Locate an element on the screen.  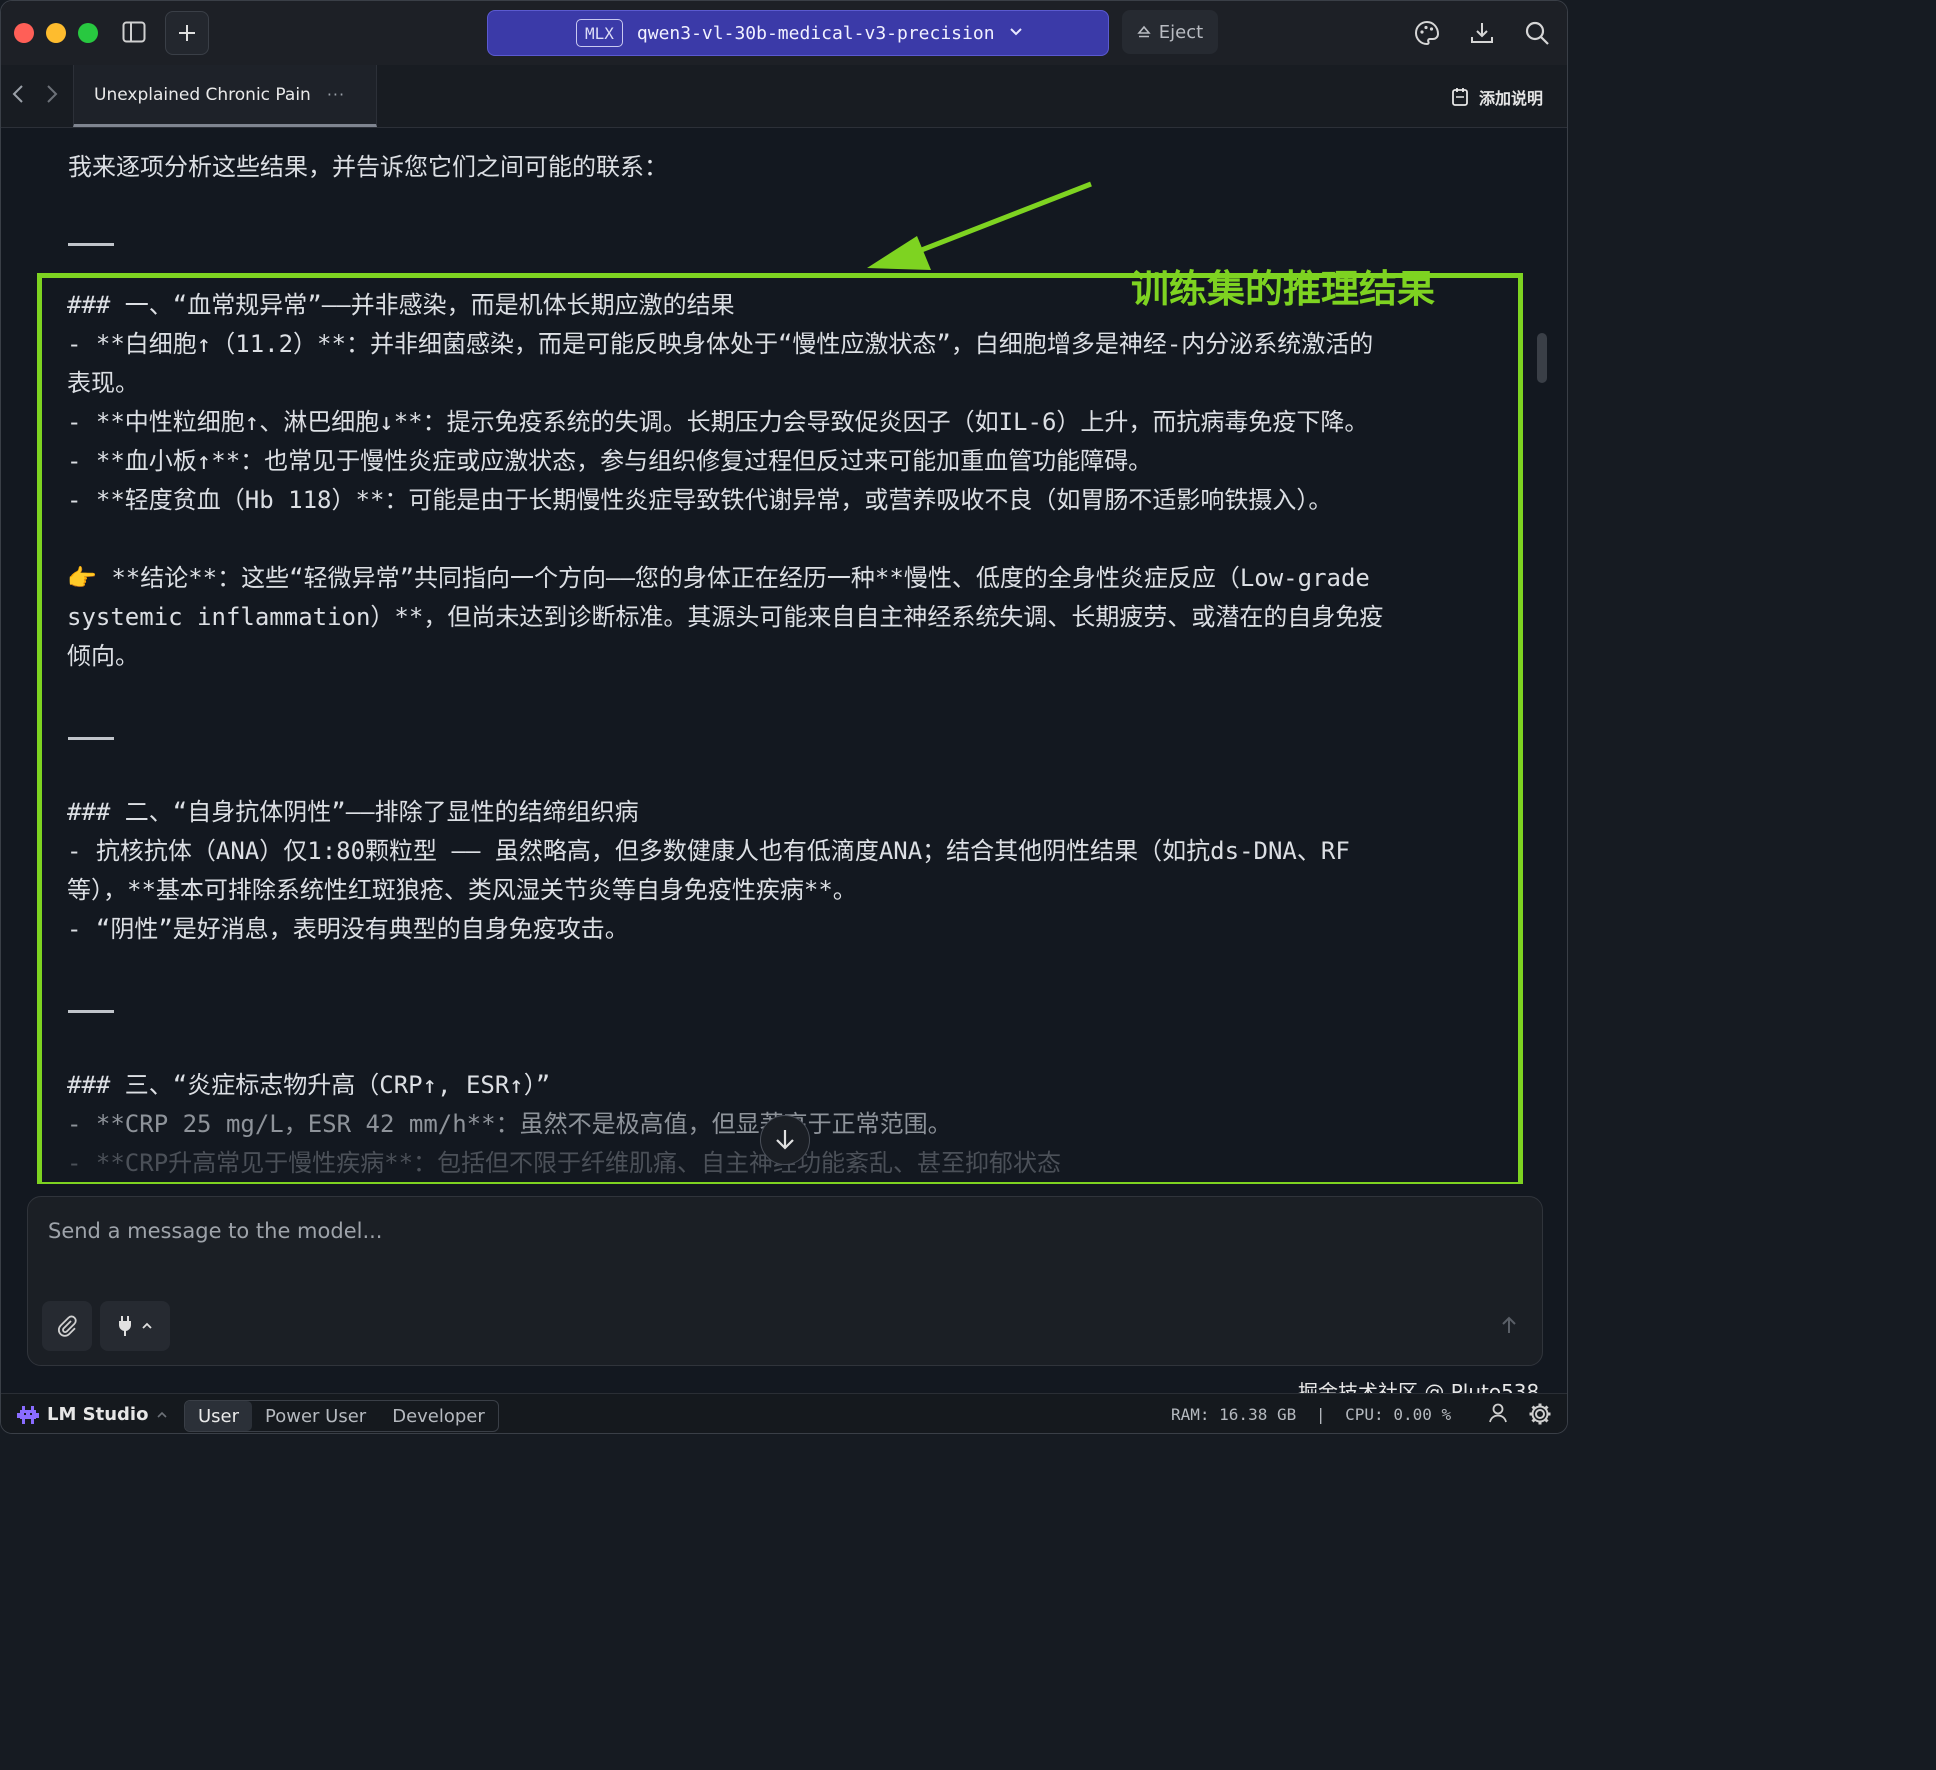
message-line: - “阴性”是好消息，表明没有典型的自身免疫攻击。 is located at coordinates (348, 929).